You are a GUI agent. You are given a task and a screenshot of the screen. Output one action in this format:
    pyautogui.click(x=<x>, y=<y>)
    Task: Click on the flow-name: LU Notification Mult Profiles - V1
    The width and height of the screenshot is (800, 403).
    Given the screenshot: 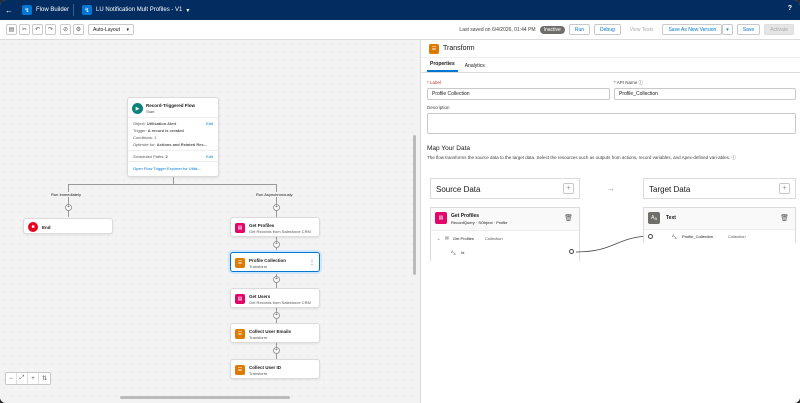 What is the action you would take?
    pyautogui.click(x=139, y=10)
    